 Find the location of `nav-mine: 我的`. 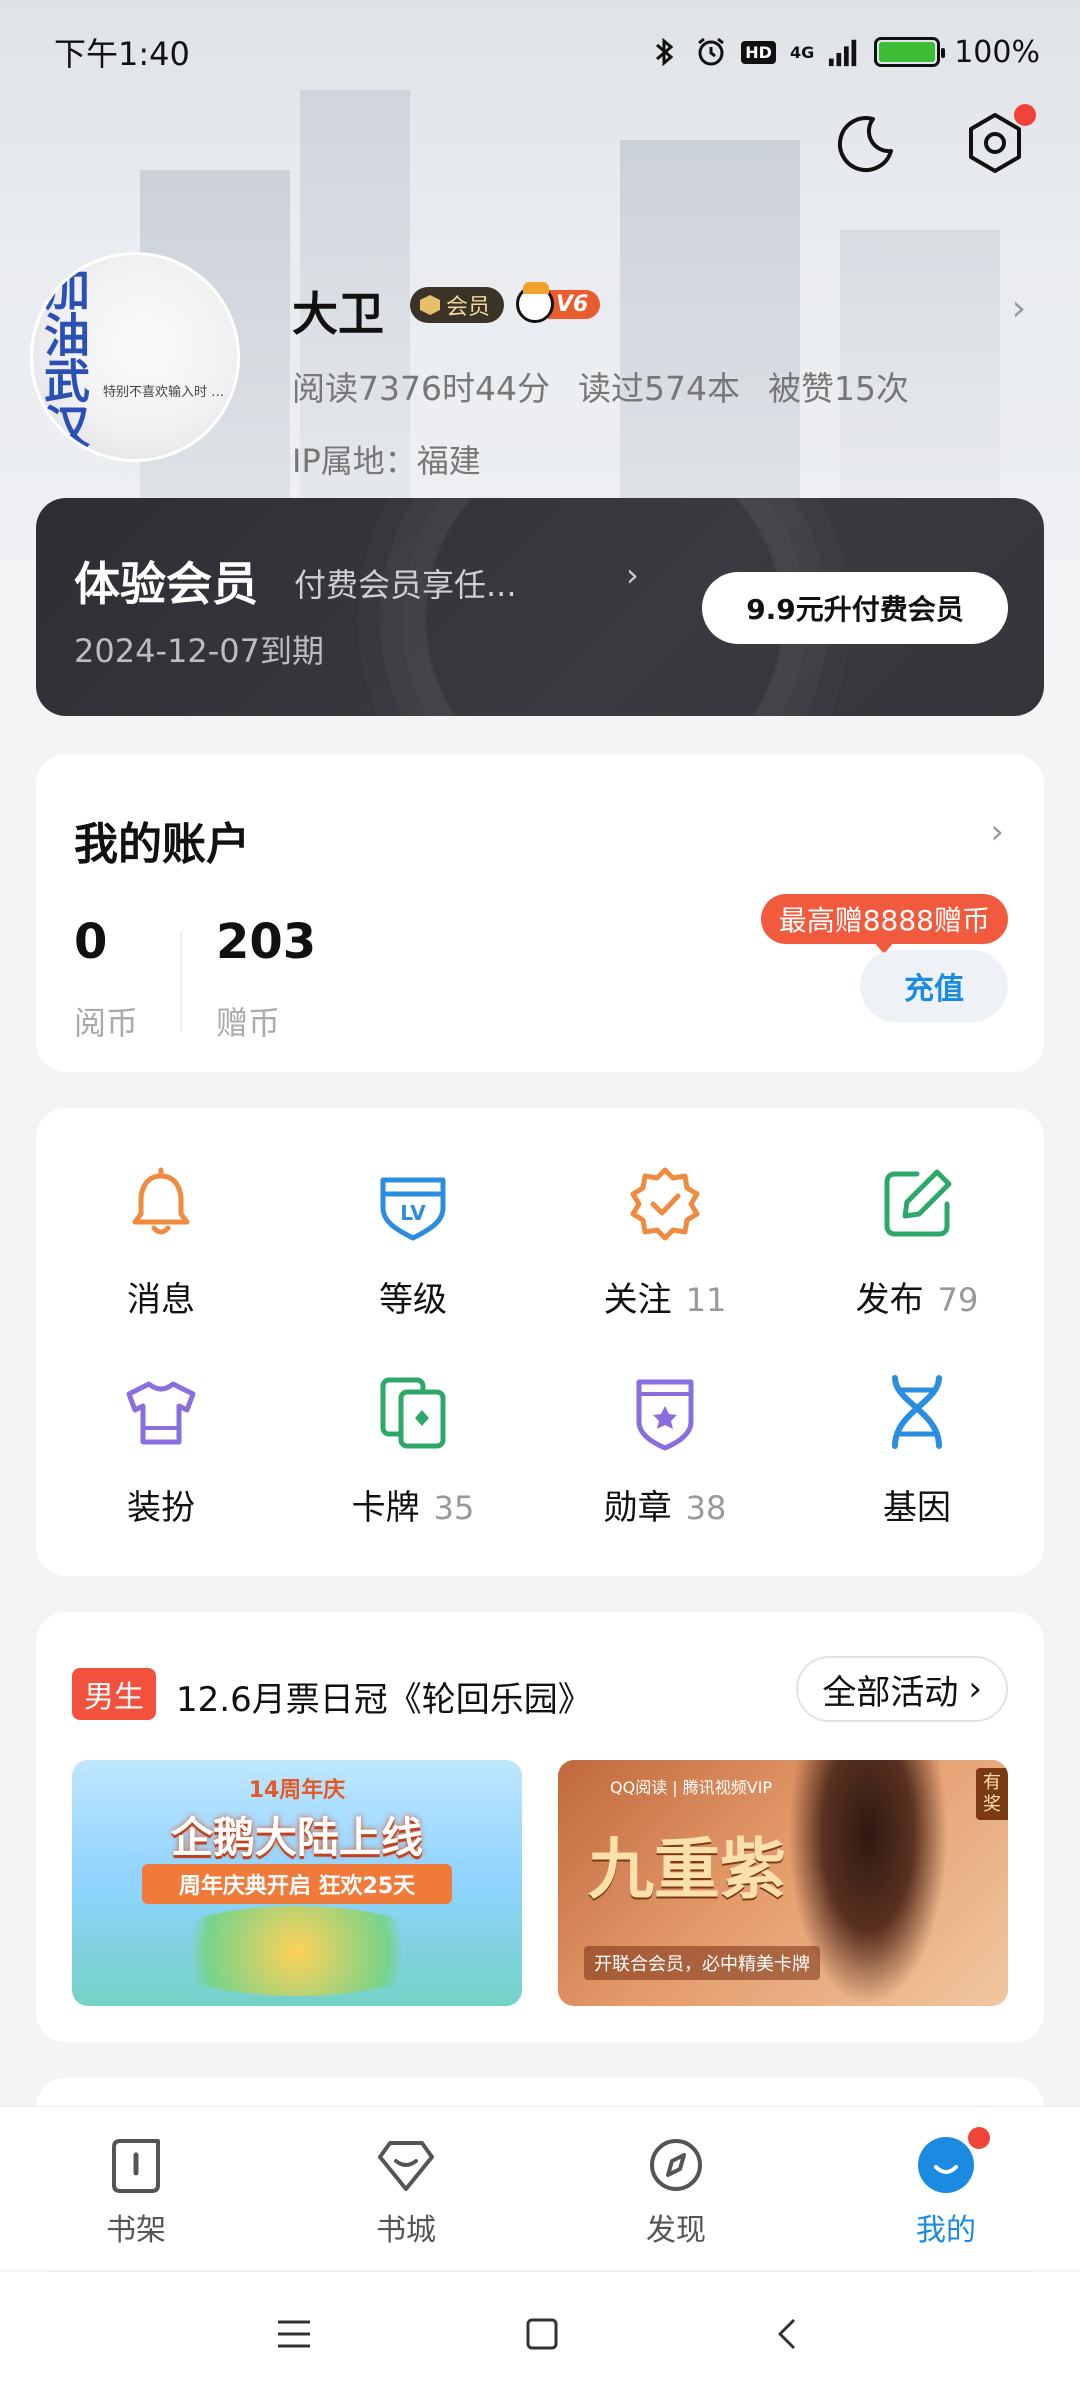

nav-mine: 我的 is located at coordinates (946, 2188).